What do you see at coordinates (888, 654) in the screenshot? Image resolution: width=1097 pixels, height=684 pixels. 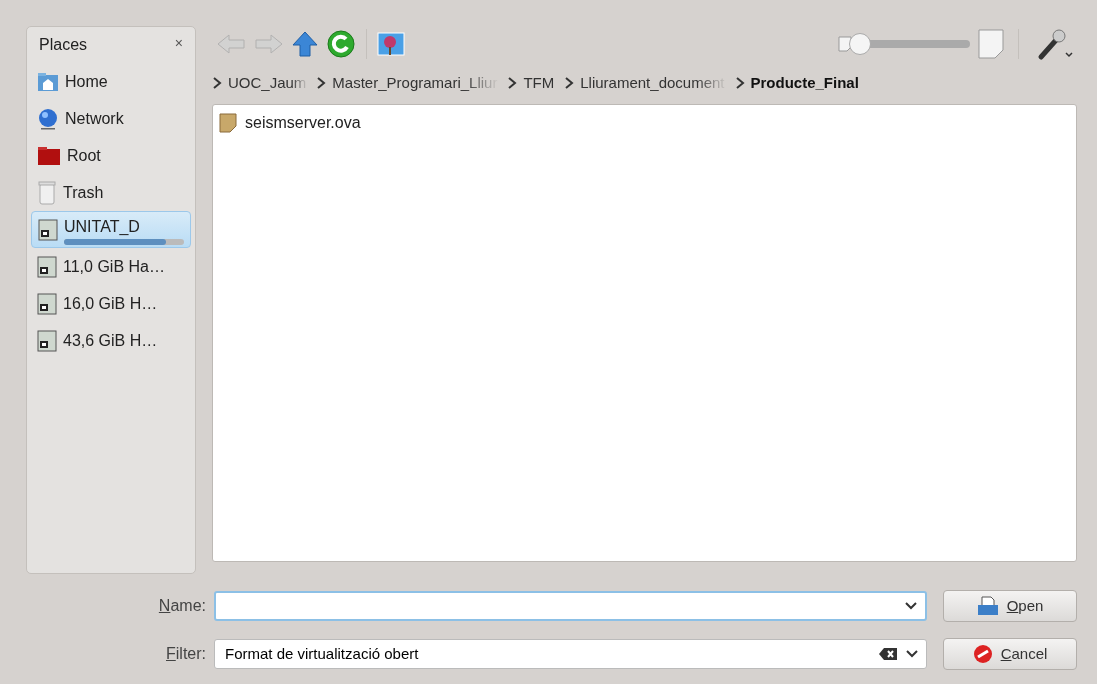 I see `clear-icon` at bounding box center [888, 654].